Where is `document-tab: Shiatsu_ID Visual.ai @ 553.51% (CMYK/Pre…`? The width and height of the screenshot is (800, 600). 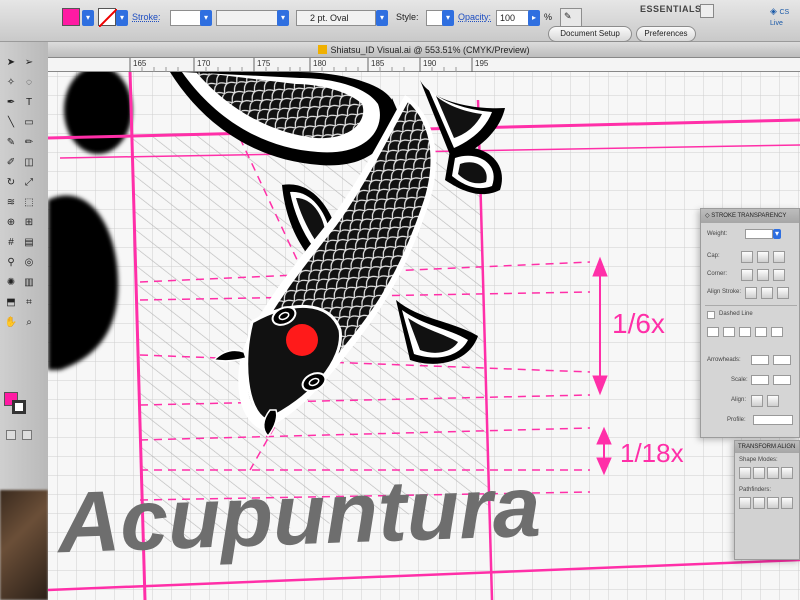
document-tab: Shiatsu_ID Visual.ai @ 553.51% (CMYK/Pre… is located at coordinates (424, 50).